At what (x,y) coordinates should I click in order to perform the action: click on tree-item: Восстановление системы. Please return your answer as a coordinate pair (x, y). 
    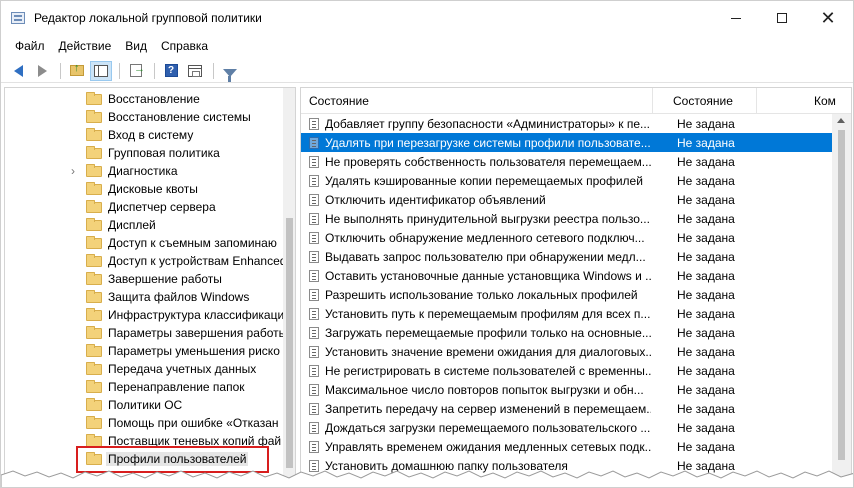
    Looking at the image, I should click on (145, 117).